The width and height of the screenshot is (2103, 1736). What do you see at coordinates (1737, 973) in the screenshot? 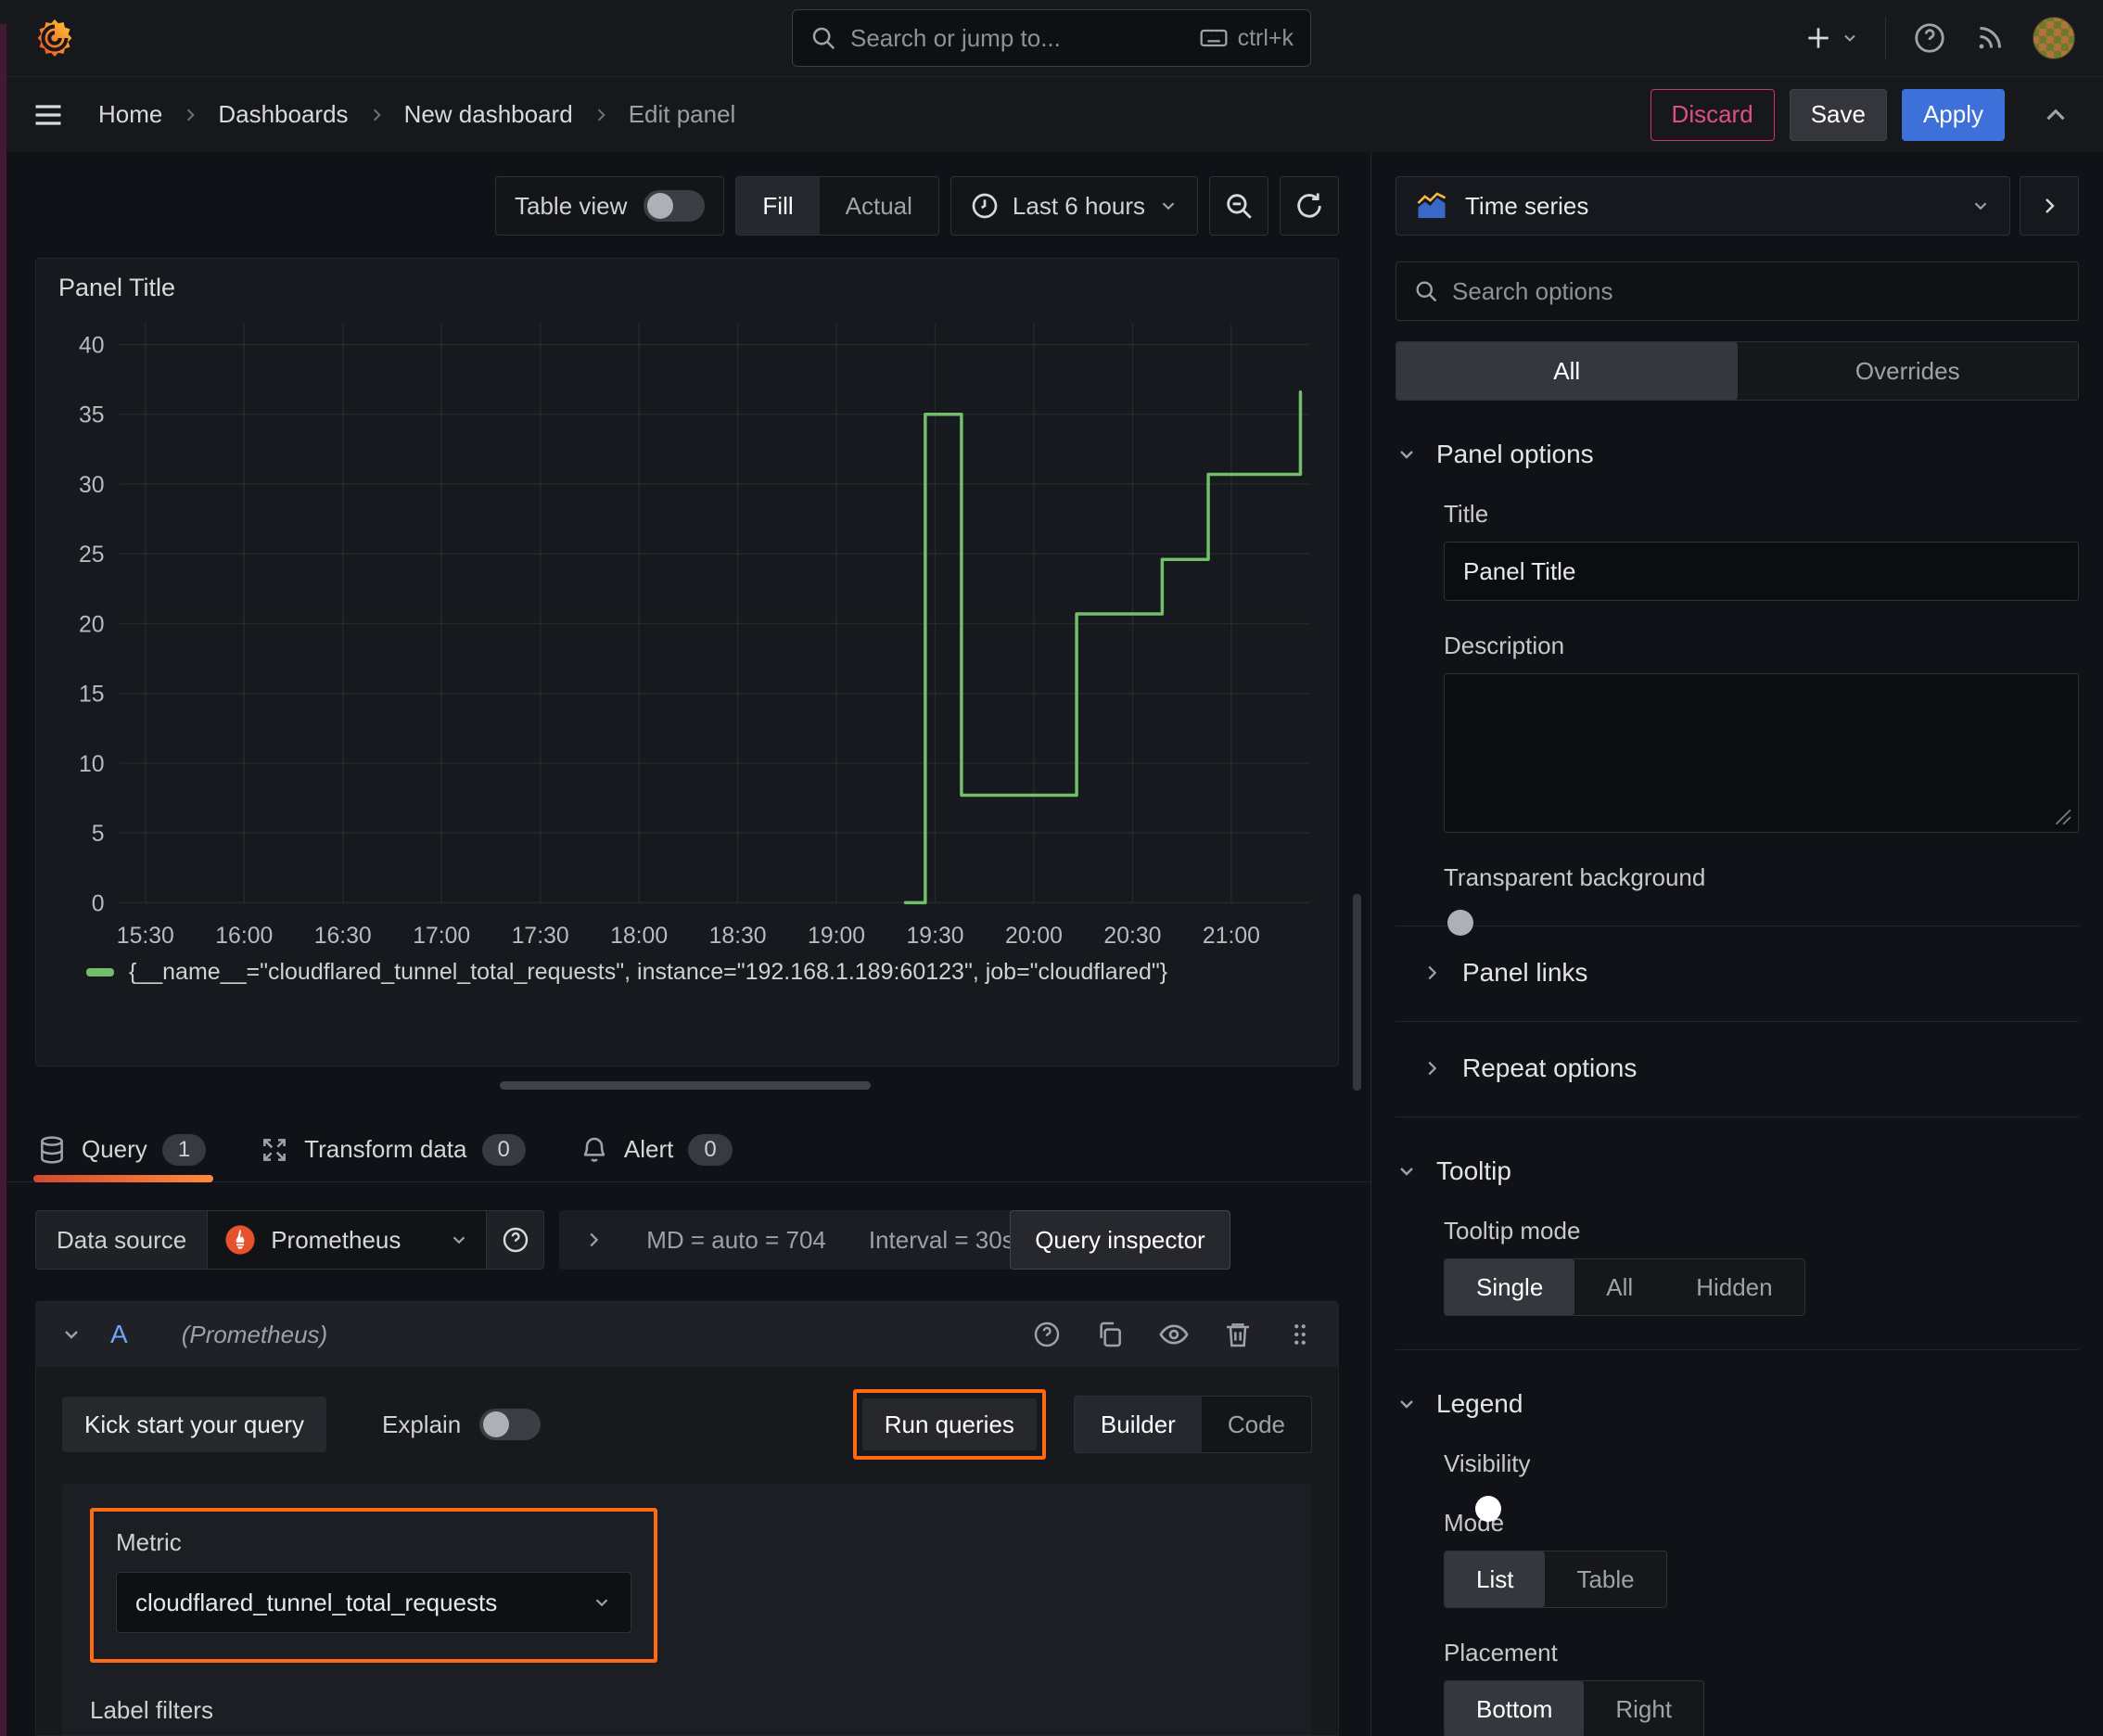
I see `panel-links-section: Panel links` at bounding box center [1737, 973].